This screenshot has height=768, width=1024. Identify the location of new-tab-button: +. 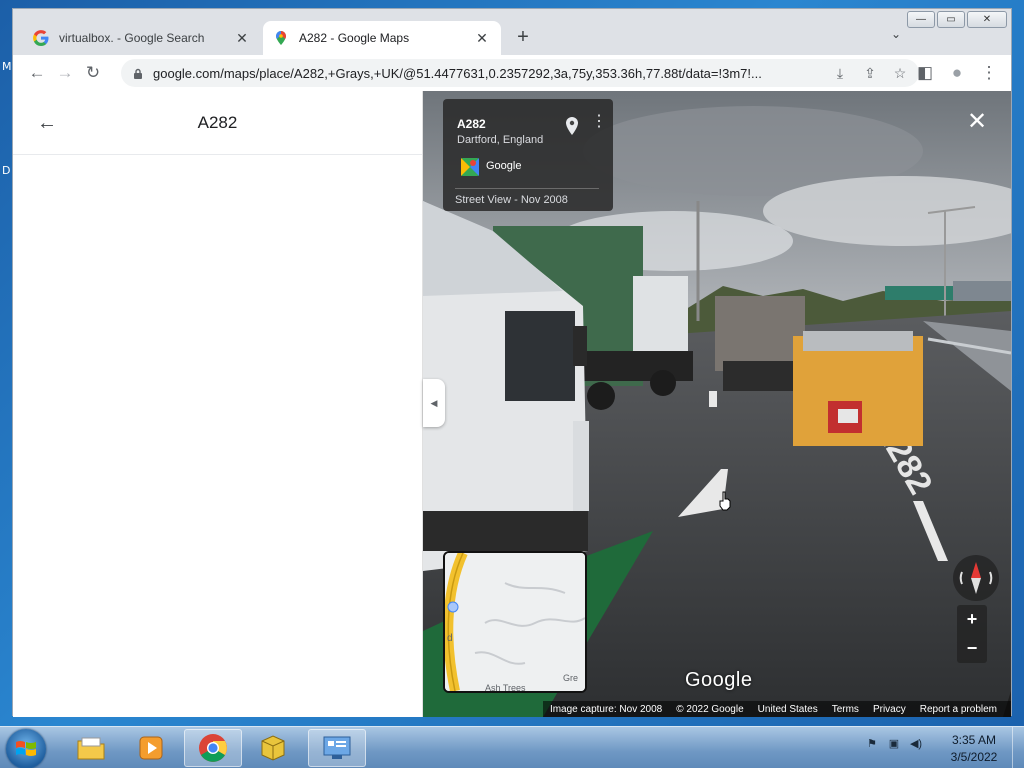
(523, 37).